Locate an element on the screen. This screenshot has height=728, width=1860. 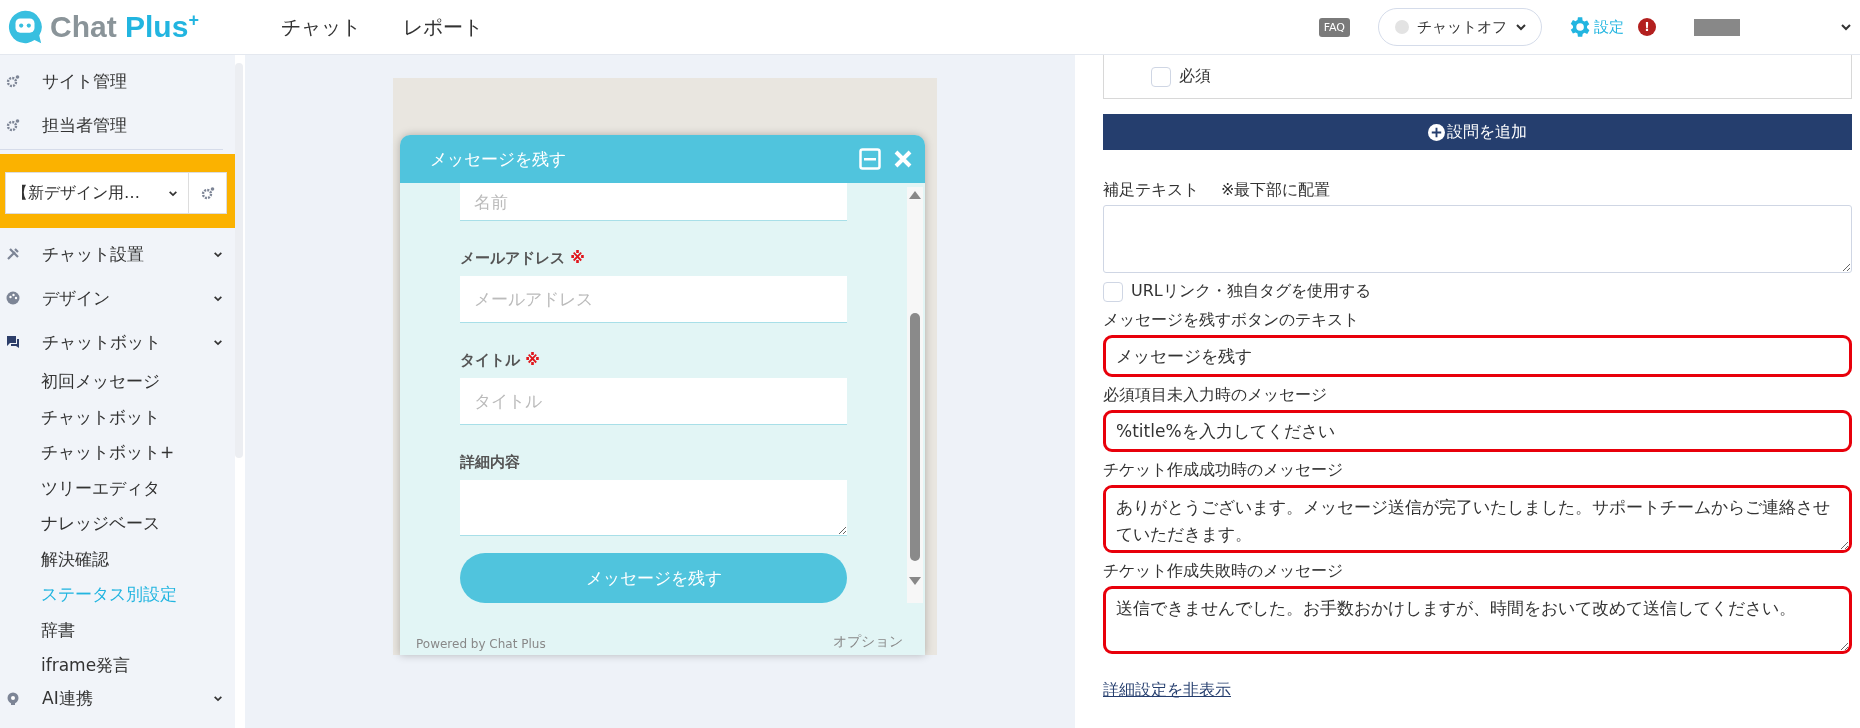
field-label: チケット作成失敗時のメッセージ is located at coordinates (1223, 571).